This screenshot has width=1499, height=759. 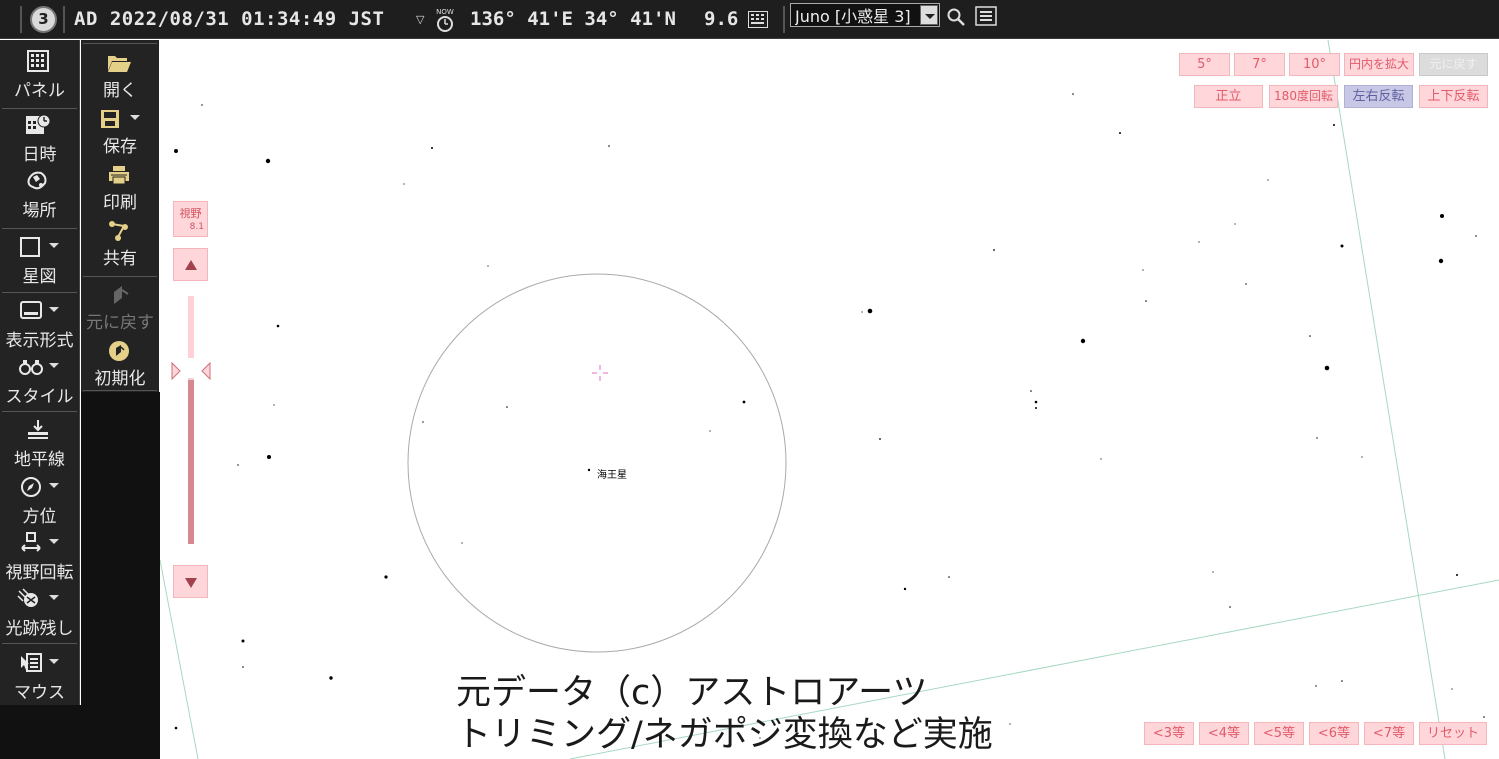 I want to click on compass-icon, so click(x=31, y=487).